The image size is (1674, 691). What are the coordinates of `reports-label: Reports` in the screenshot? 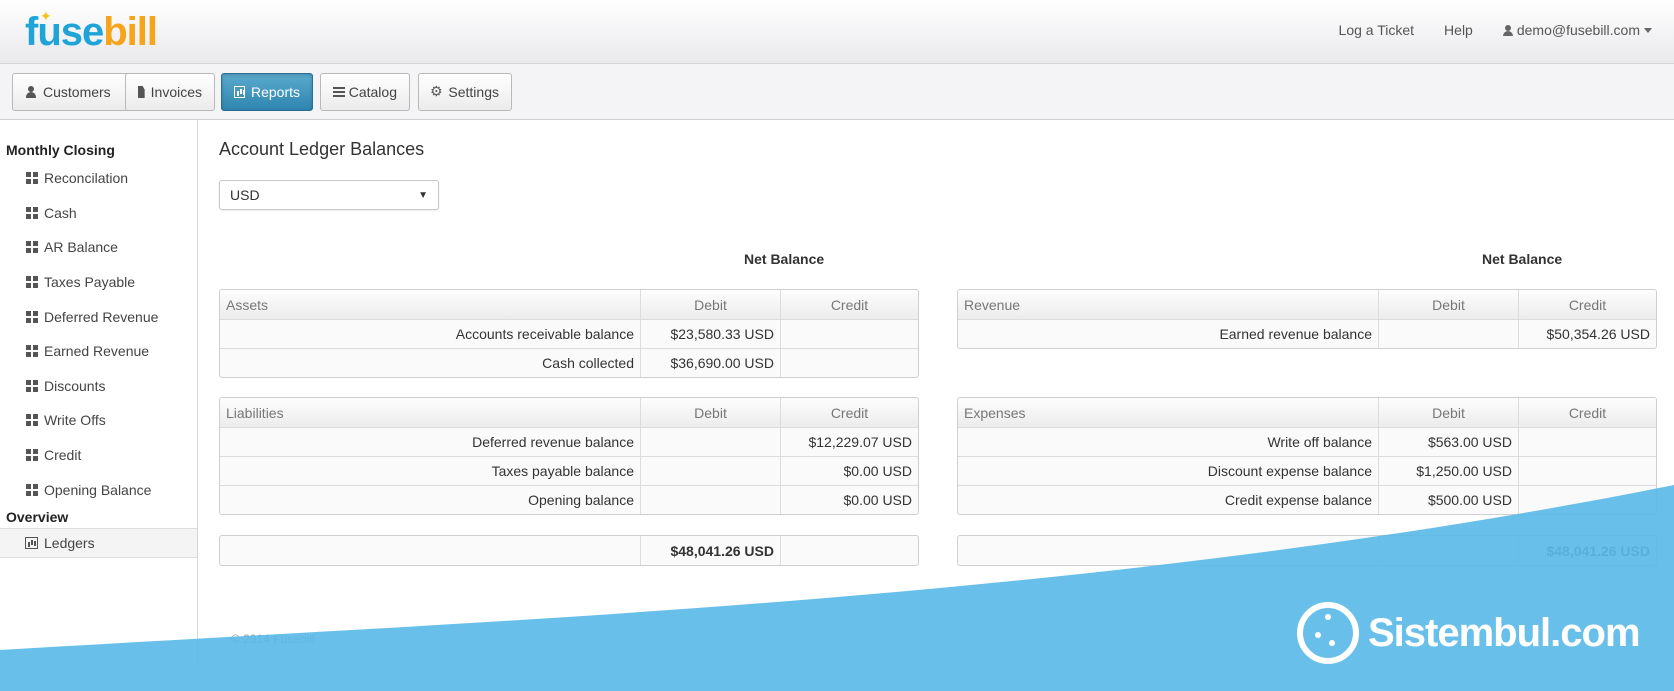 It's located at (275, 92).